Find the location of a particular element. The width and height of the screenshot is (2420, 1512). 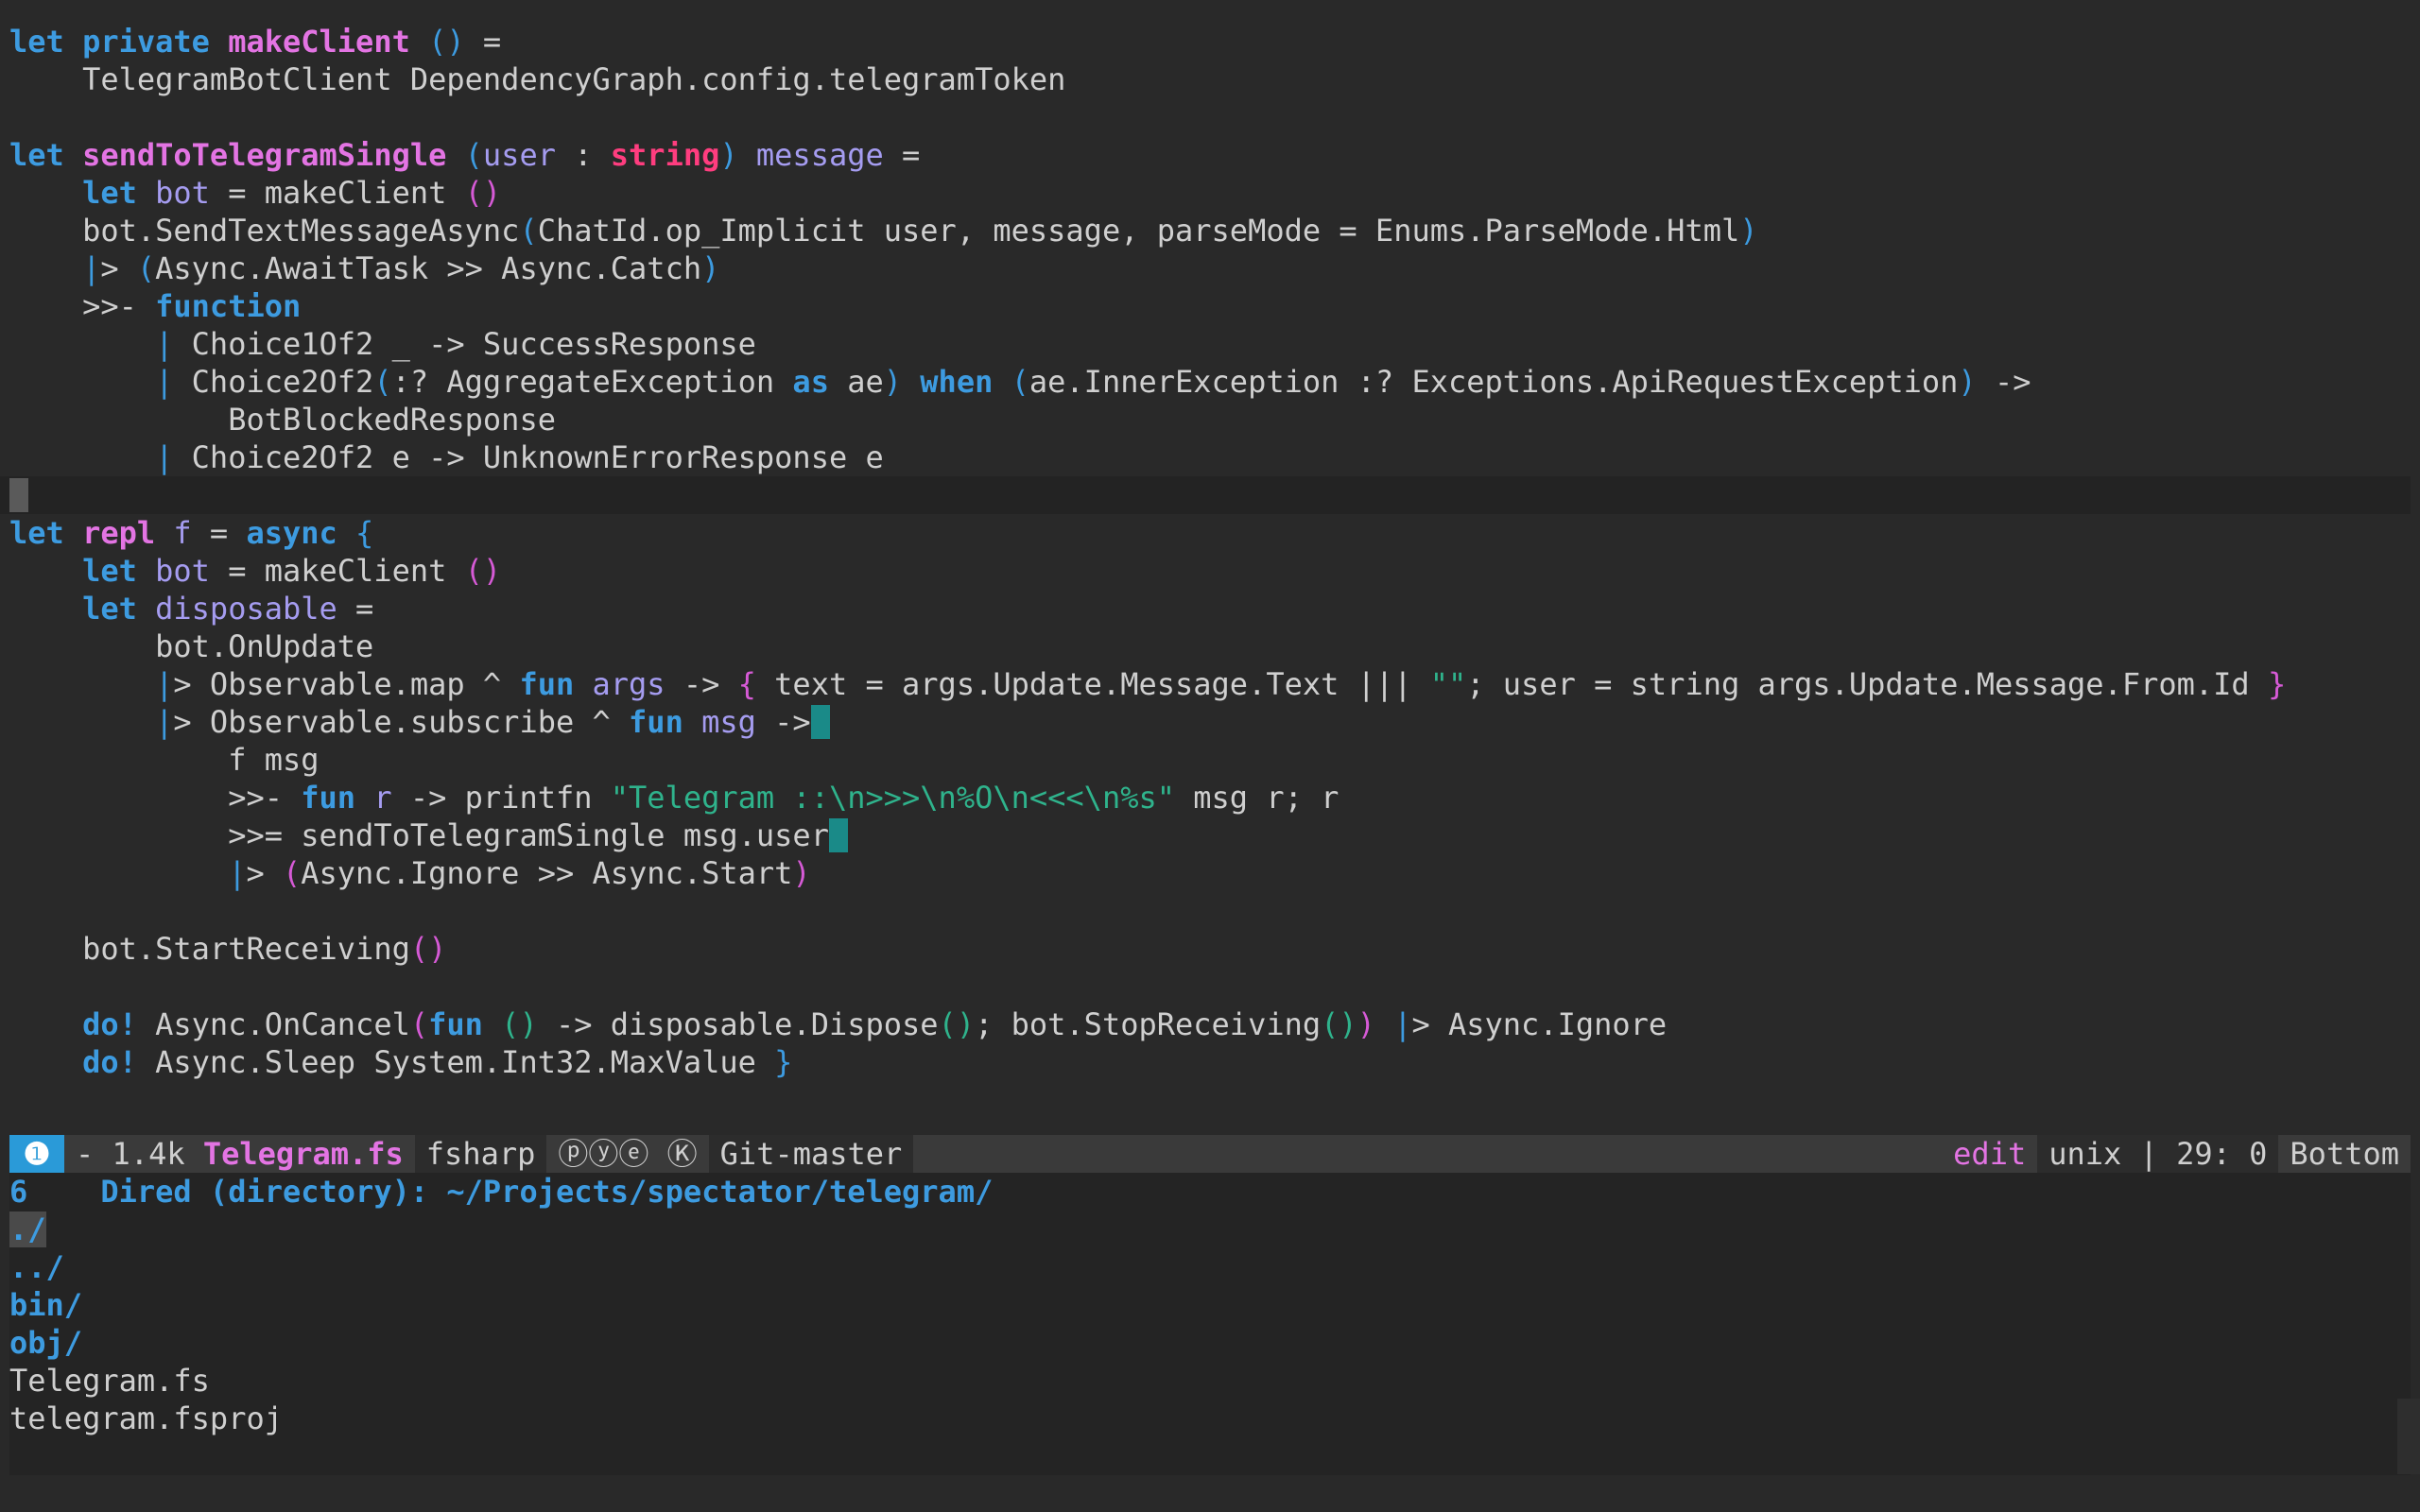

code-line: let disposable = is located at coordinates (1210, 608).